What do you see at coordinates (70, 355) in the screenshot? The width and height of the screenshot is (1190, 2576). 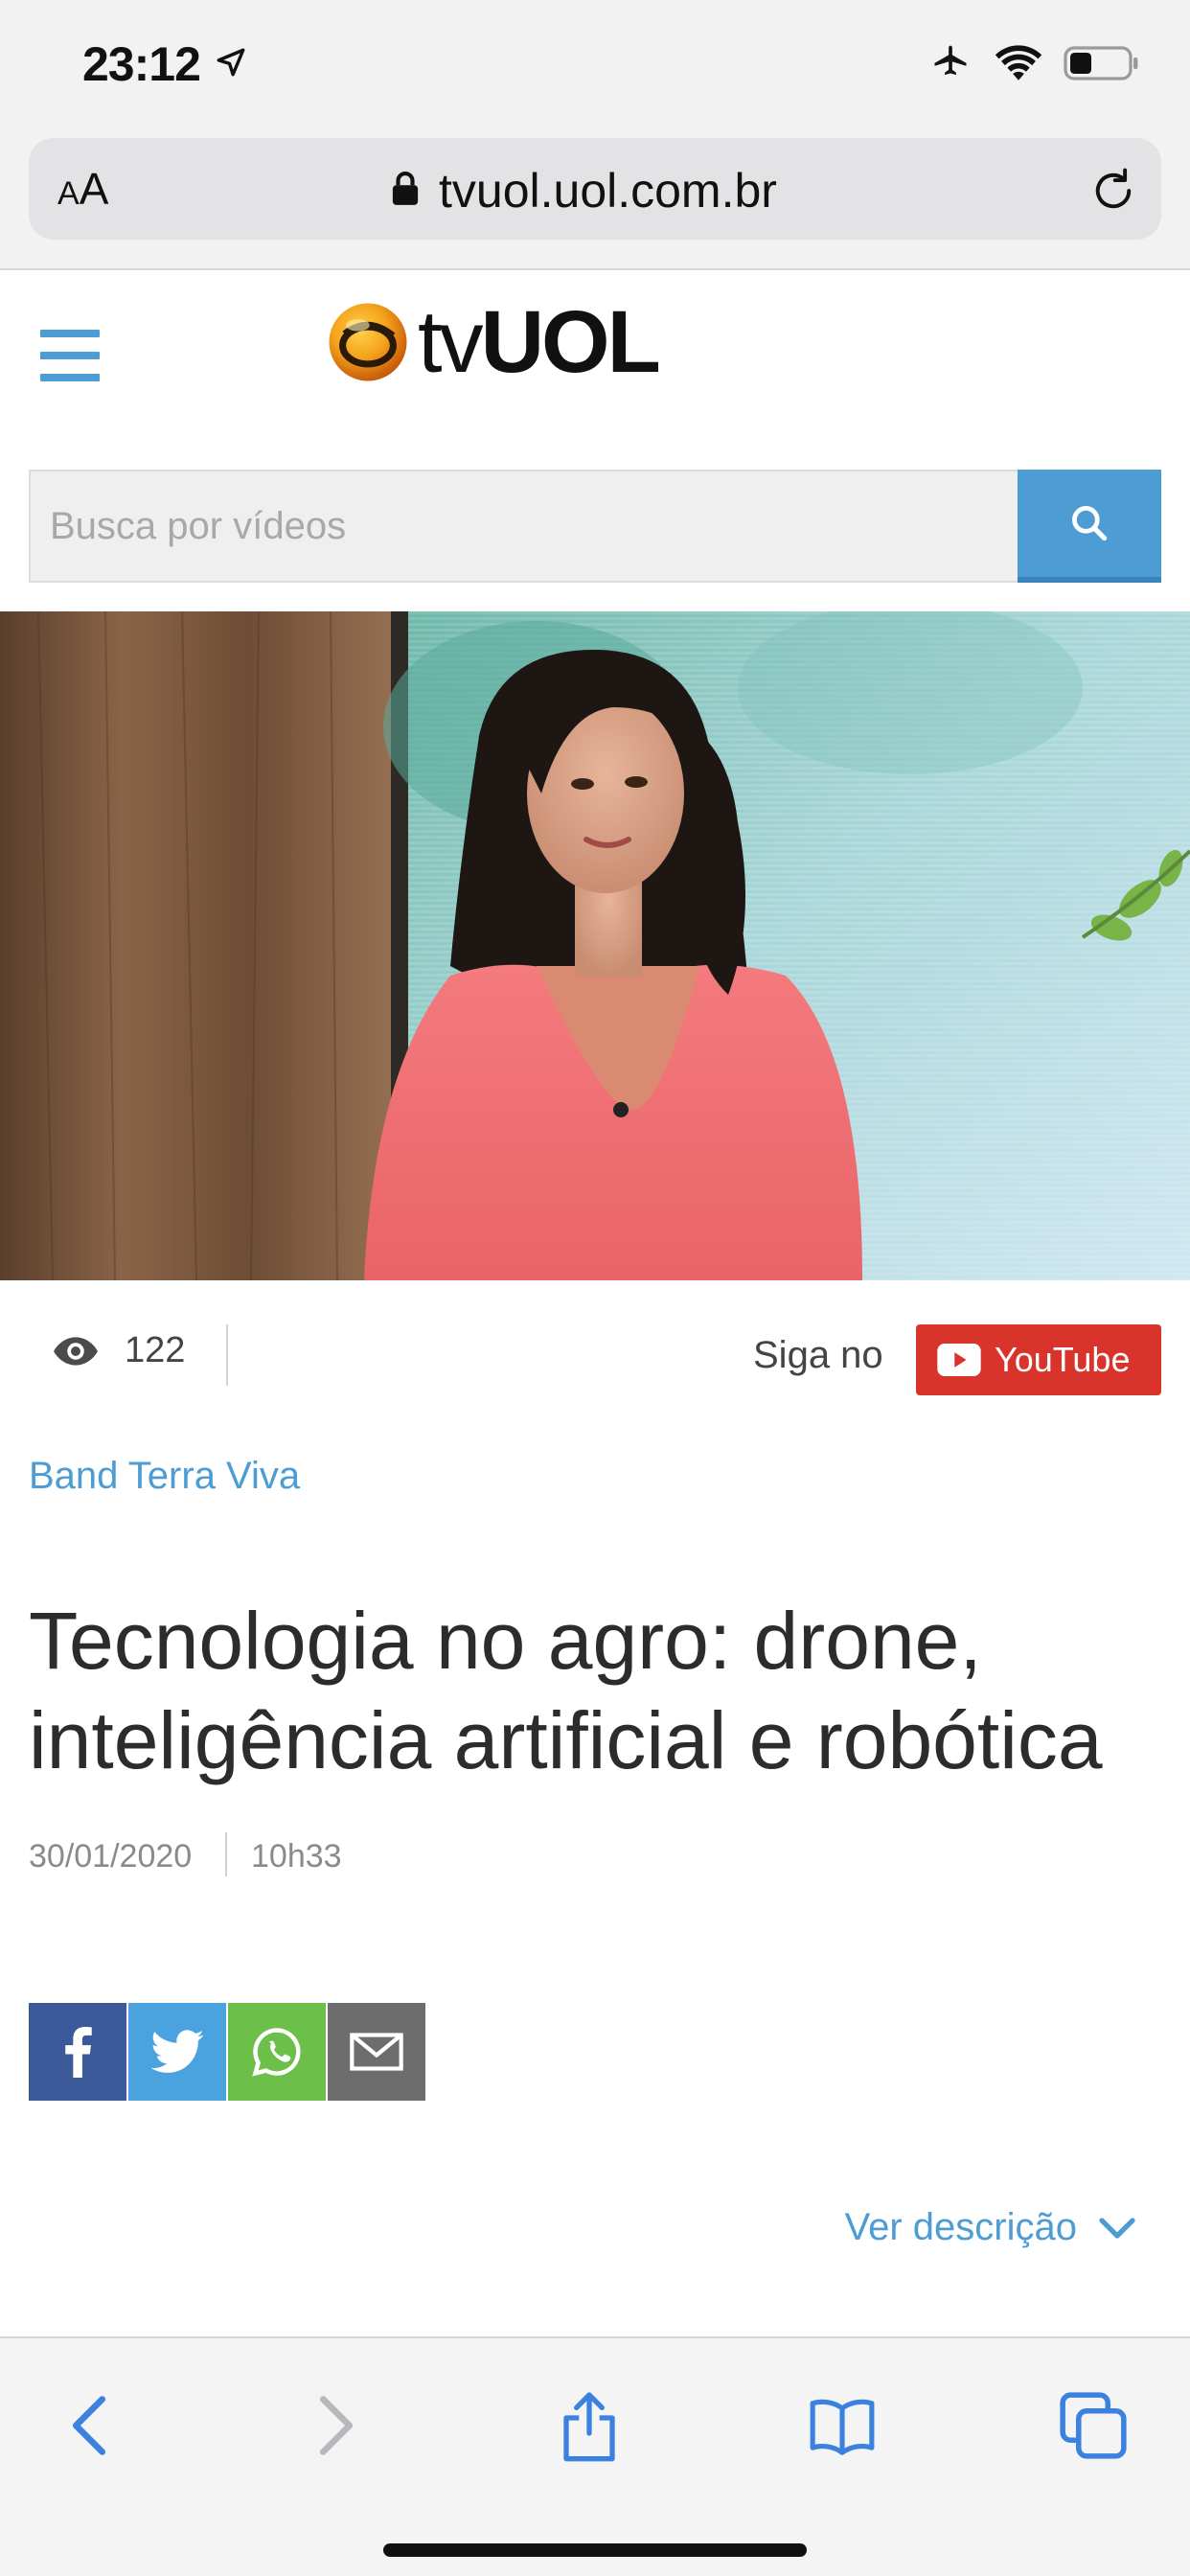 I see `hamburger-menu-icon` at bounding box center [70, 355].